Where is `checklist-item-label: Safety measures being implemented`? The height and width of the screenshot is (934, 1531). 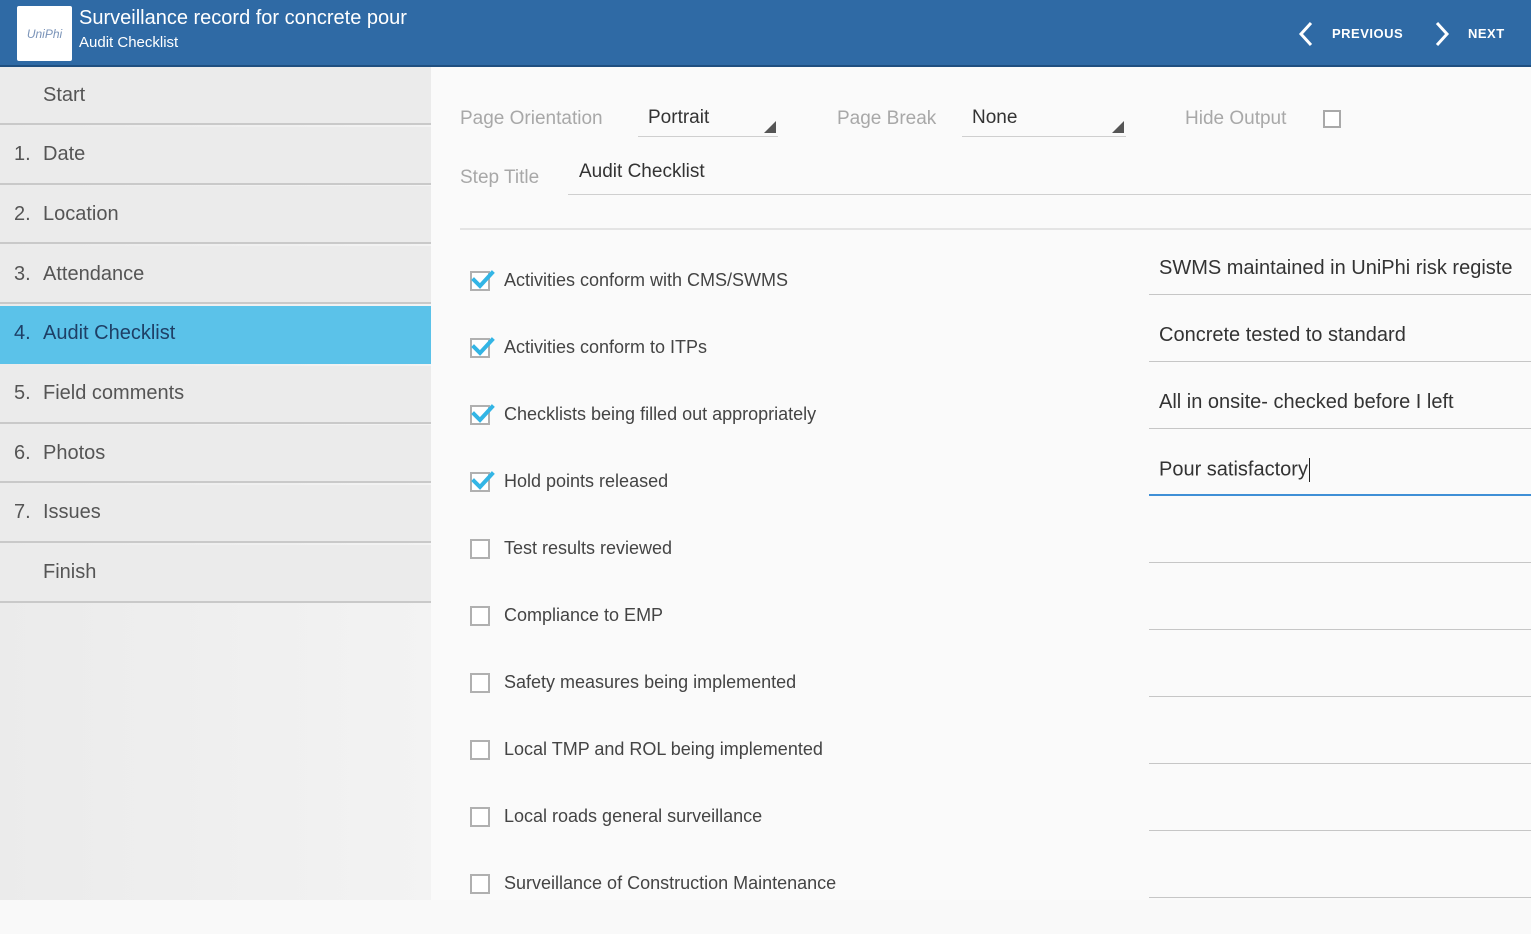
checklist-item-label: Safety measures being implemented is located at coordinates (650, 682).